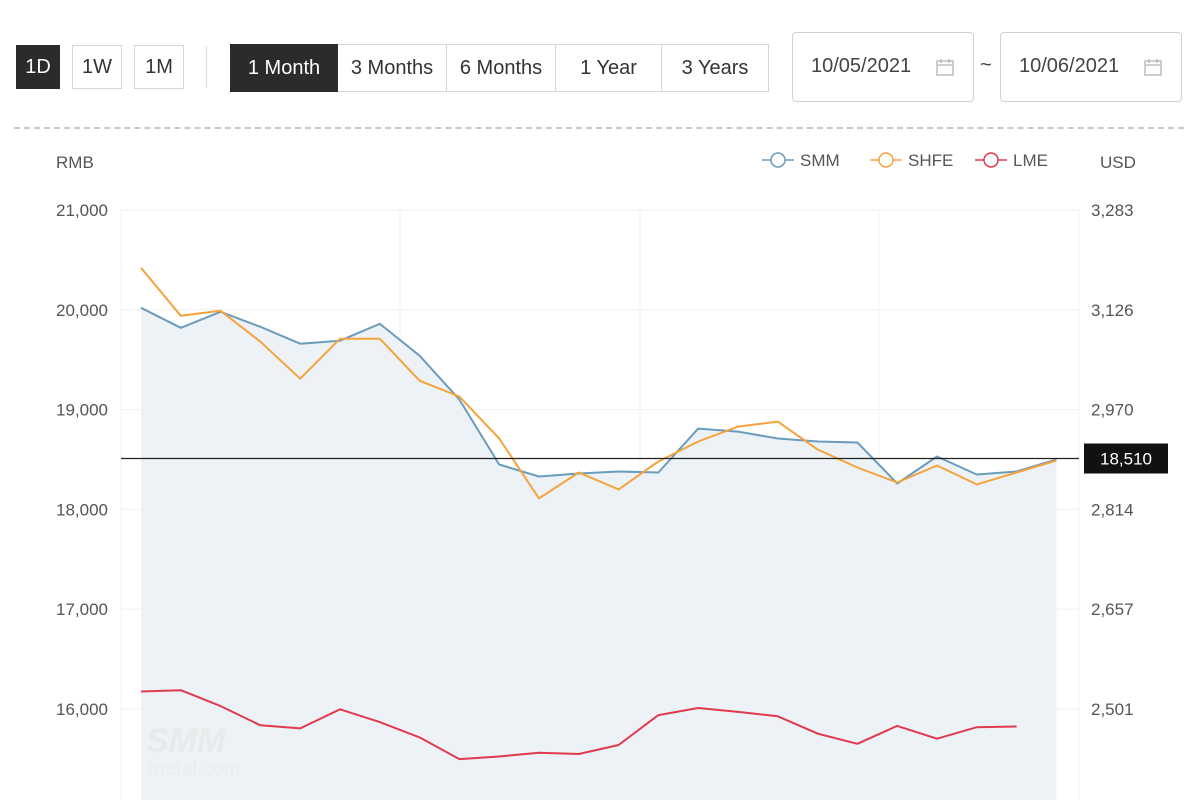  Describe the element at coordinates (82, 609) in the screenshot. I see `left-tick-label: 17,000` at that location.